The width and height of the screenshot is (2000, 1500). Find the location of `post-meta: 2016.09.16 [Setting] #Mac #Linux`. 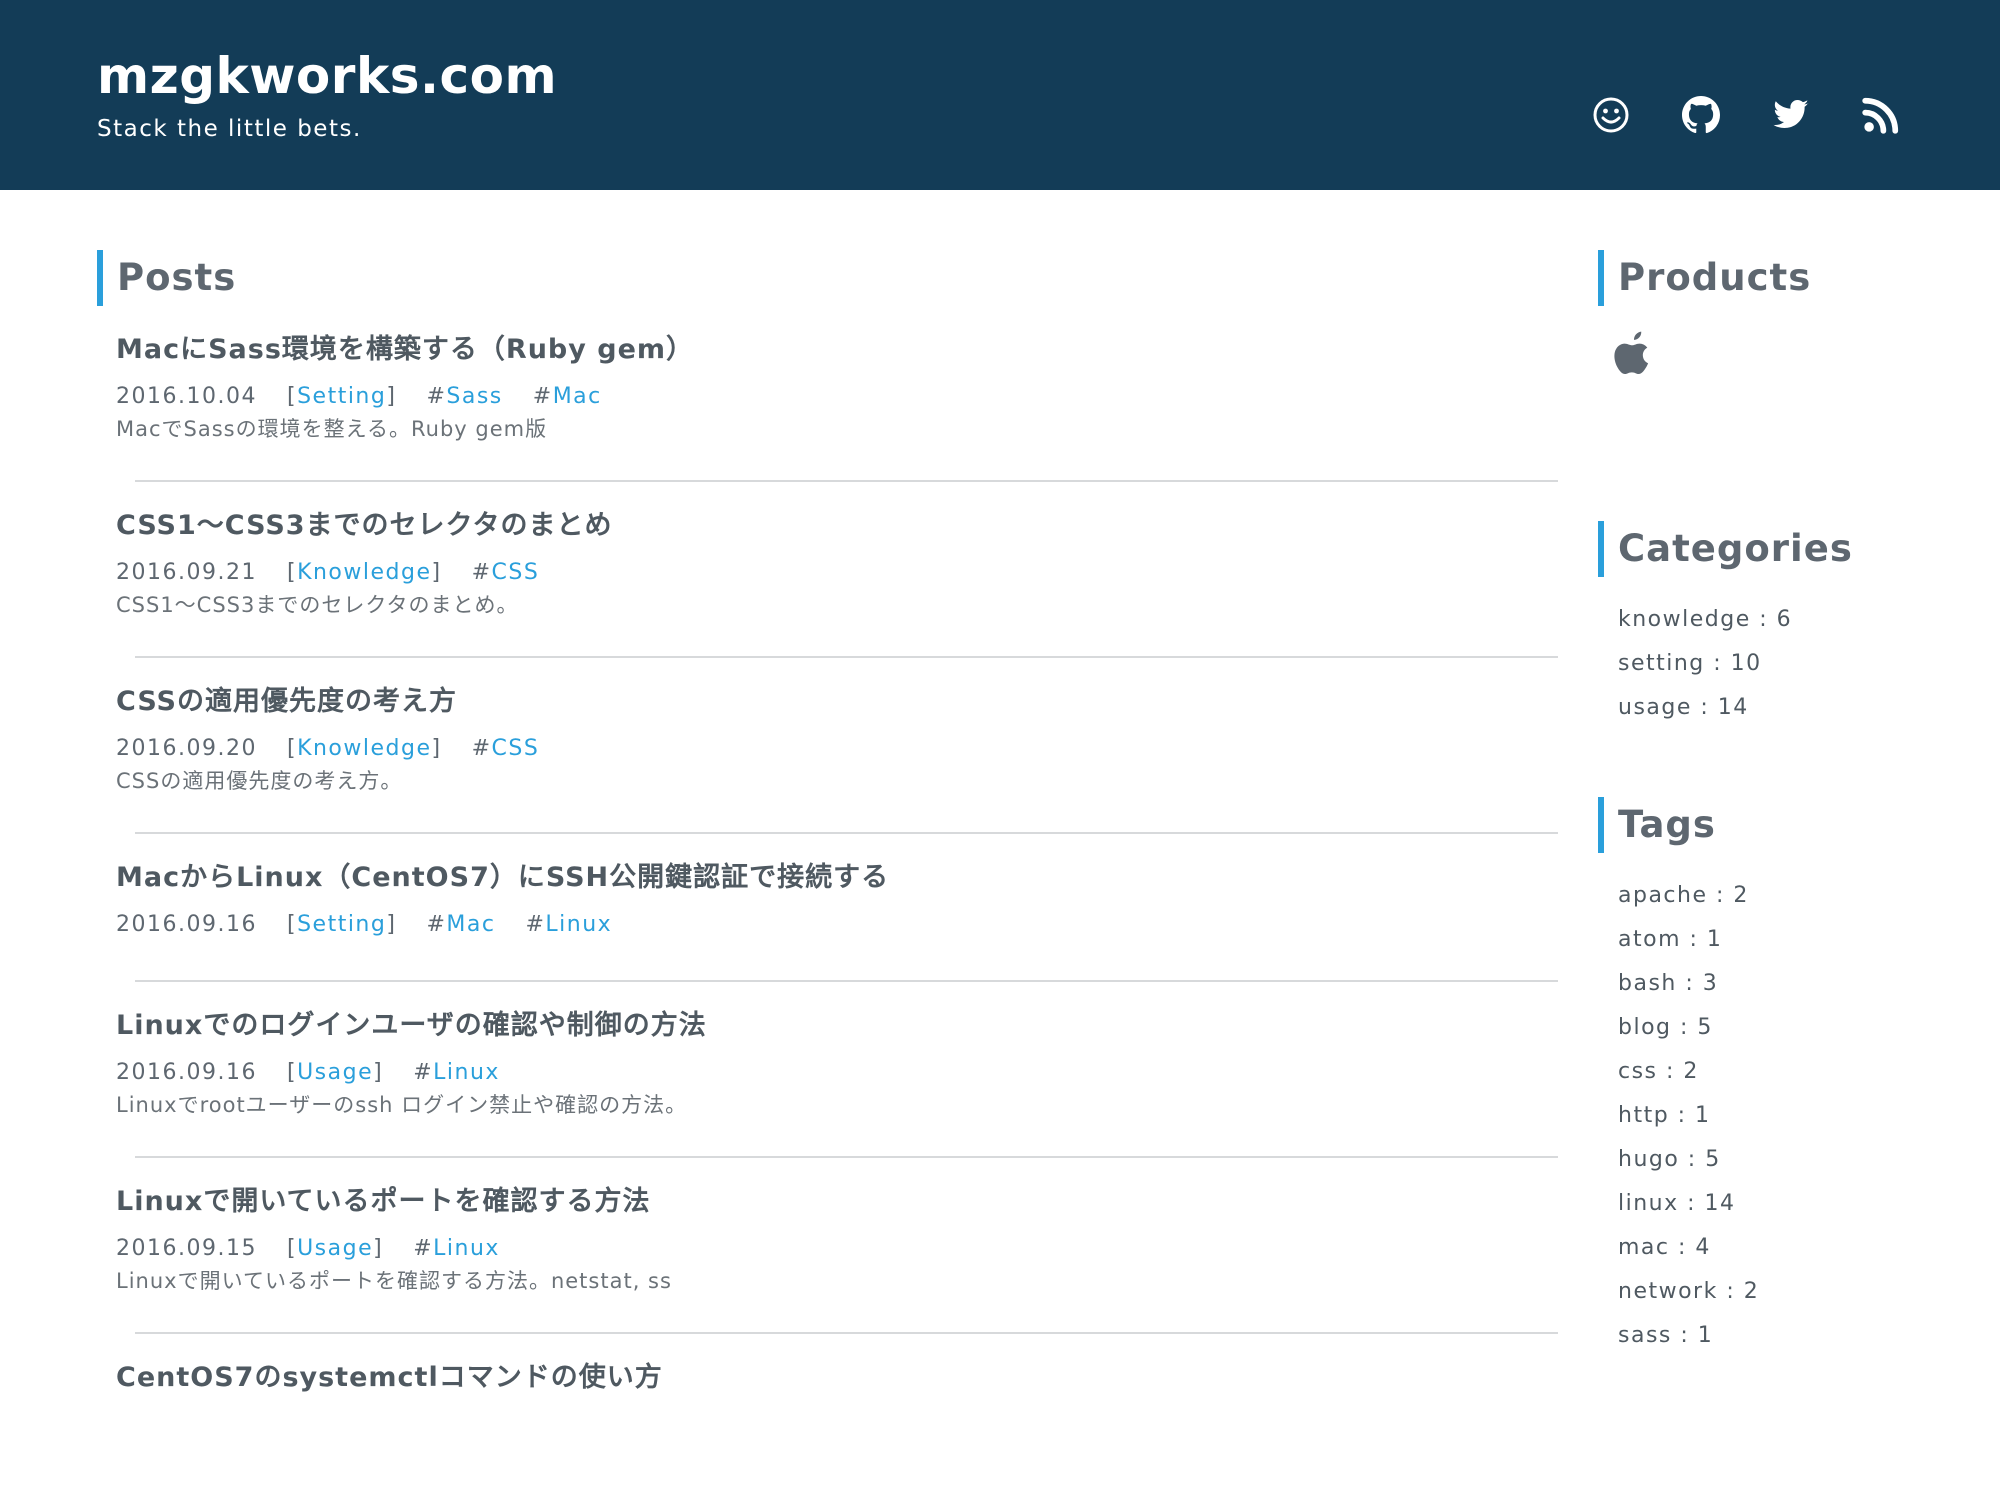

post-meta: 2016.09.16 [Setting] #Mac #Linux is located at coordinates (827, 925).